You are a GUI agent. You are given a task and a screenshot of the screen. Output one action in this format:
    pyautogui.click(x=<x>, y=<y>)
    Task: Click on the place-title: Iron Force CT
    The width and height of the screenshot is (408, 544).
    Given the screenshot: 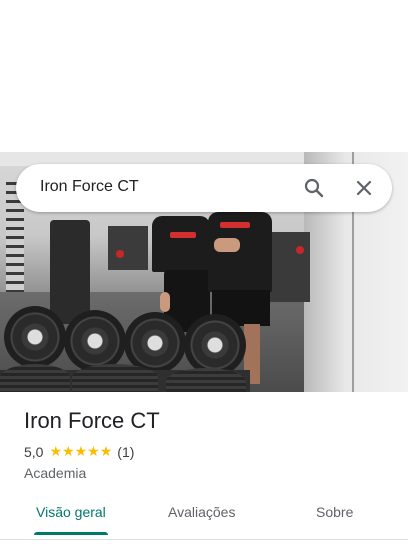 What is the action you would take?
    pyautogui.click(x=92, y=420)
    